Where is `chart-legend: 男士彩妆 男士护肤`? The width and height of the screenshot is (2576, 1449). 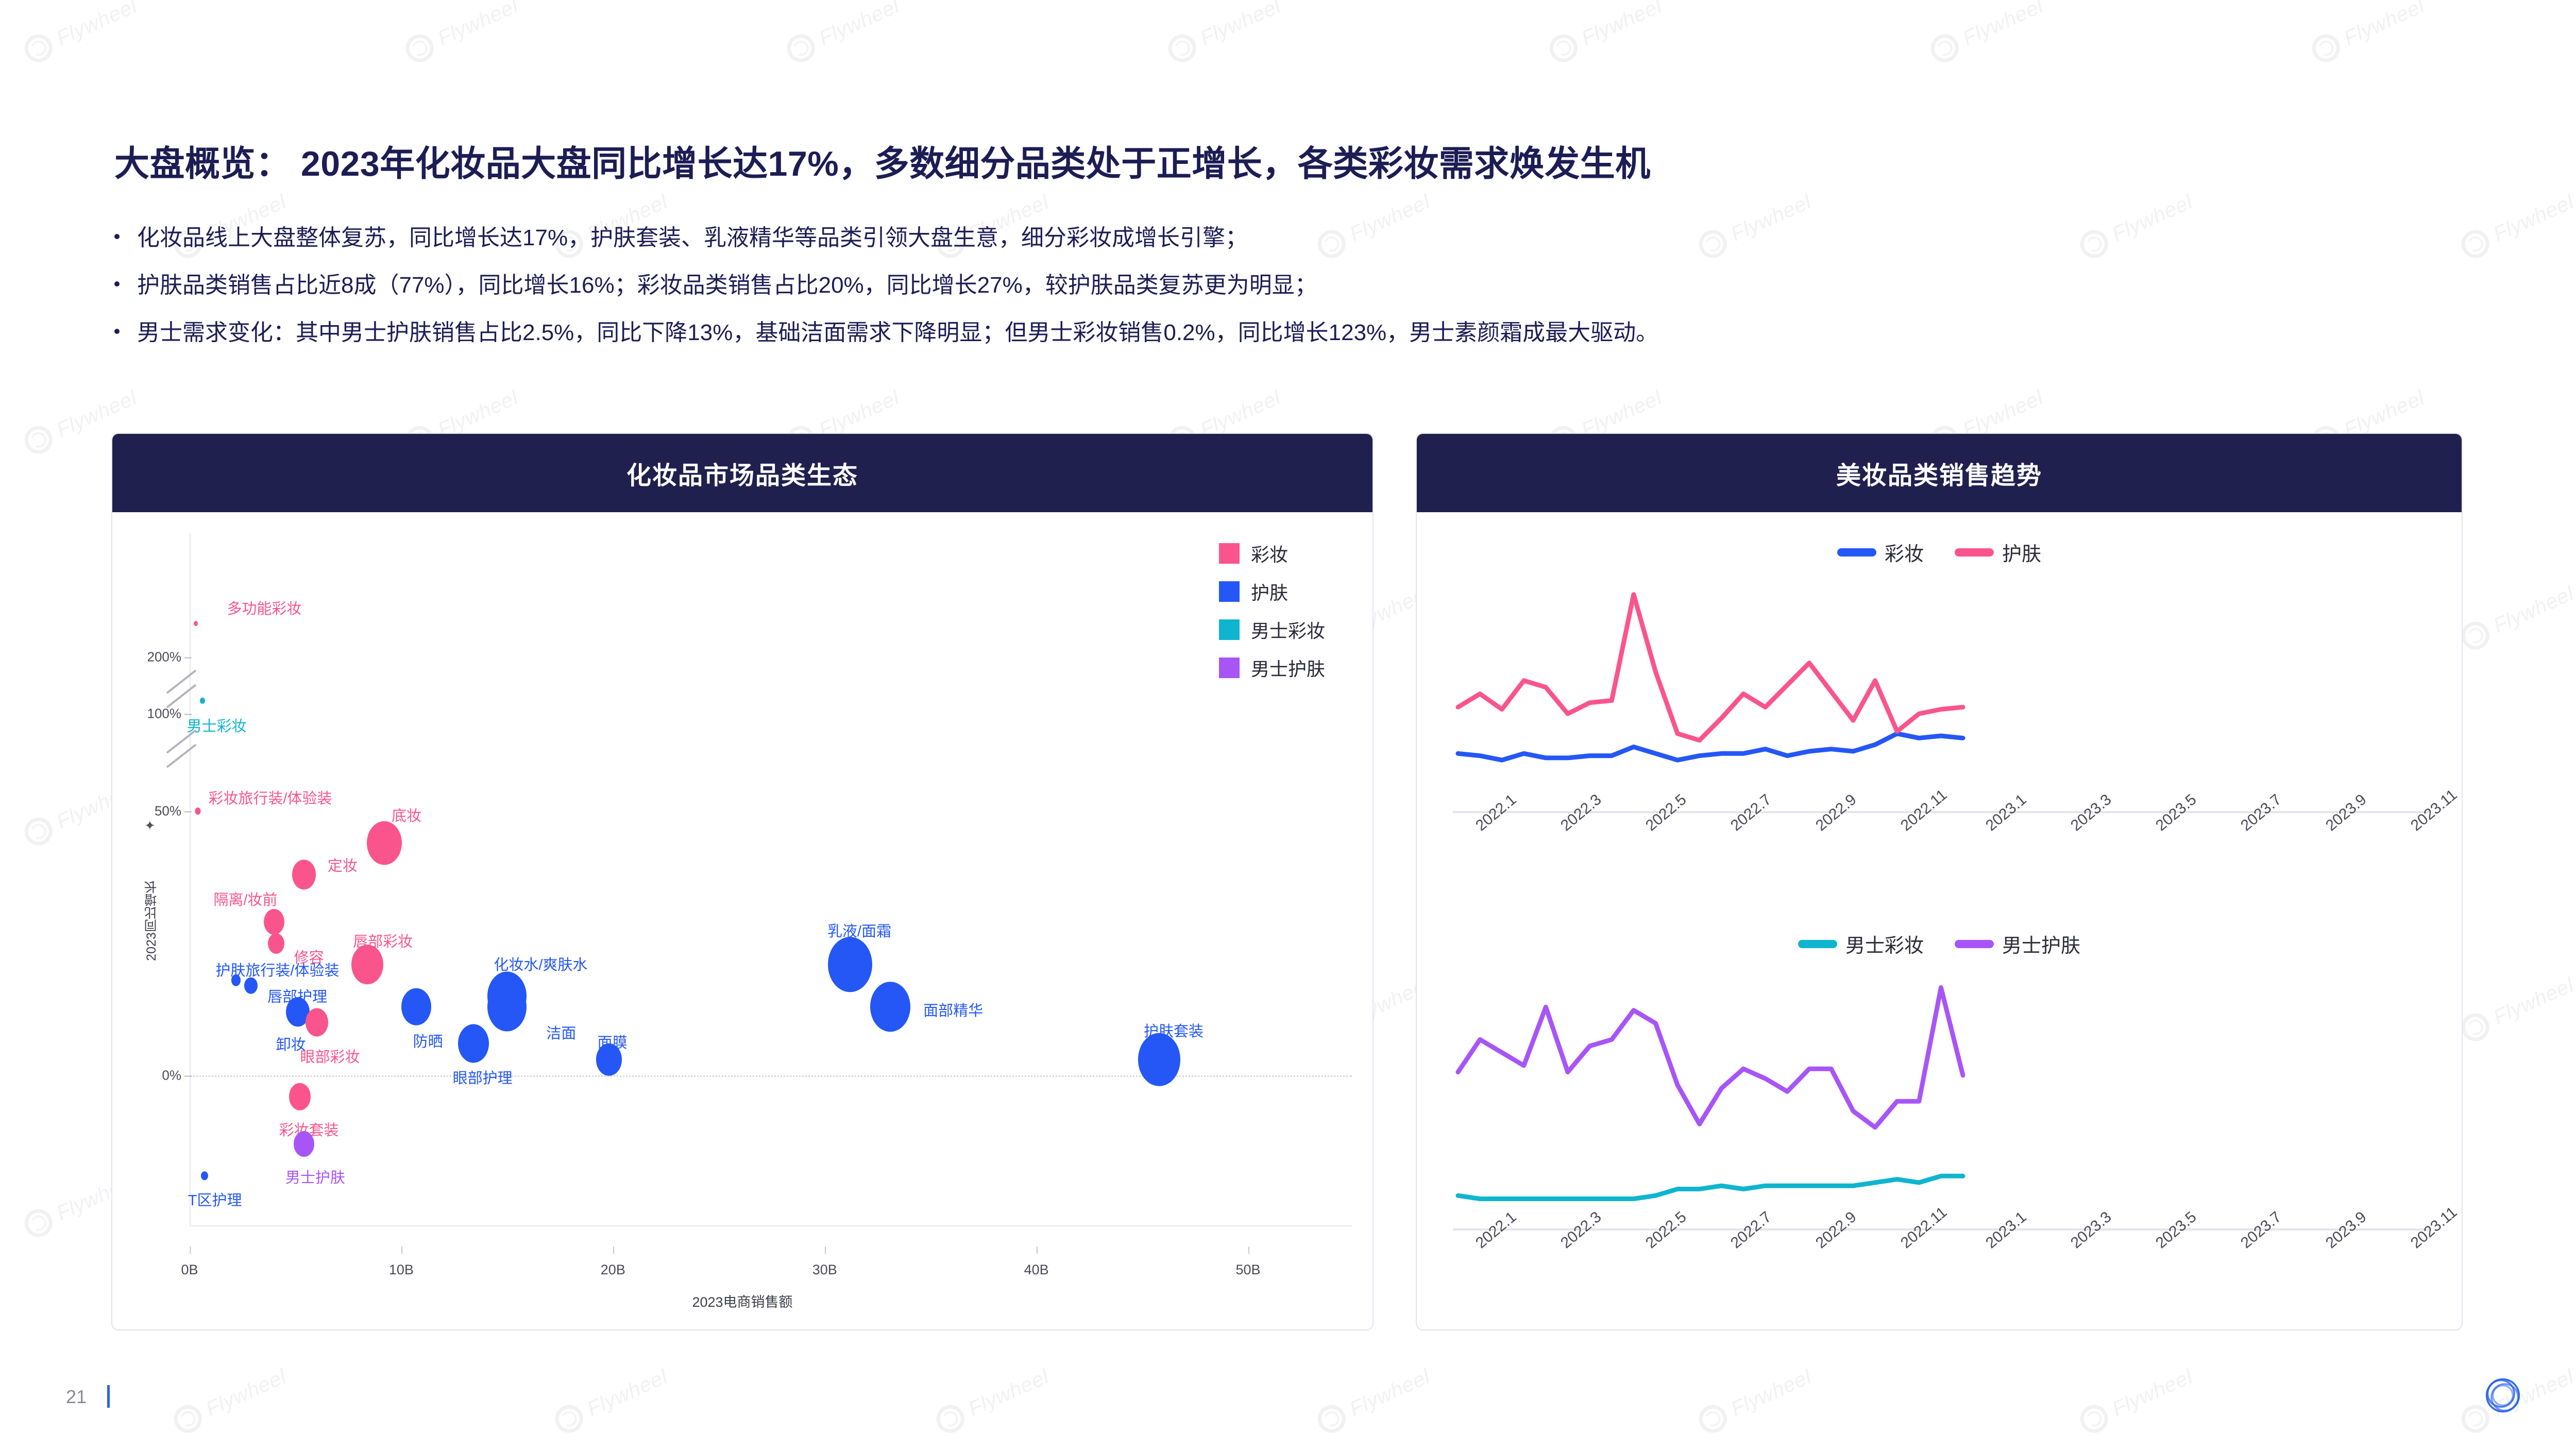
chart-legend: 男士彩妆 男士护肤 is located at coordinates (1939, 944).